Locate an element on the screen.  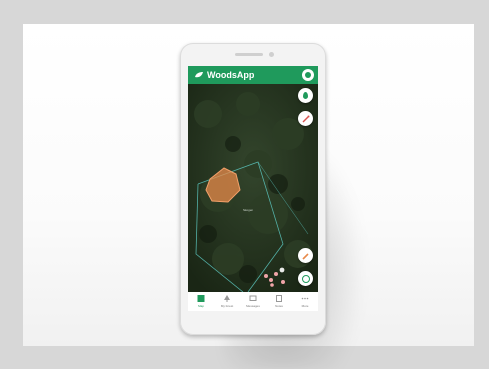
compass-icon is located at coordinates (305, 278).